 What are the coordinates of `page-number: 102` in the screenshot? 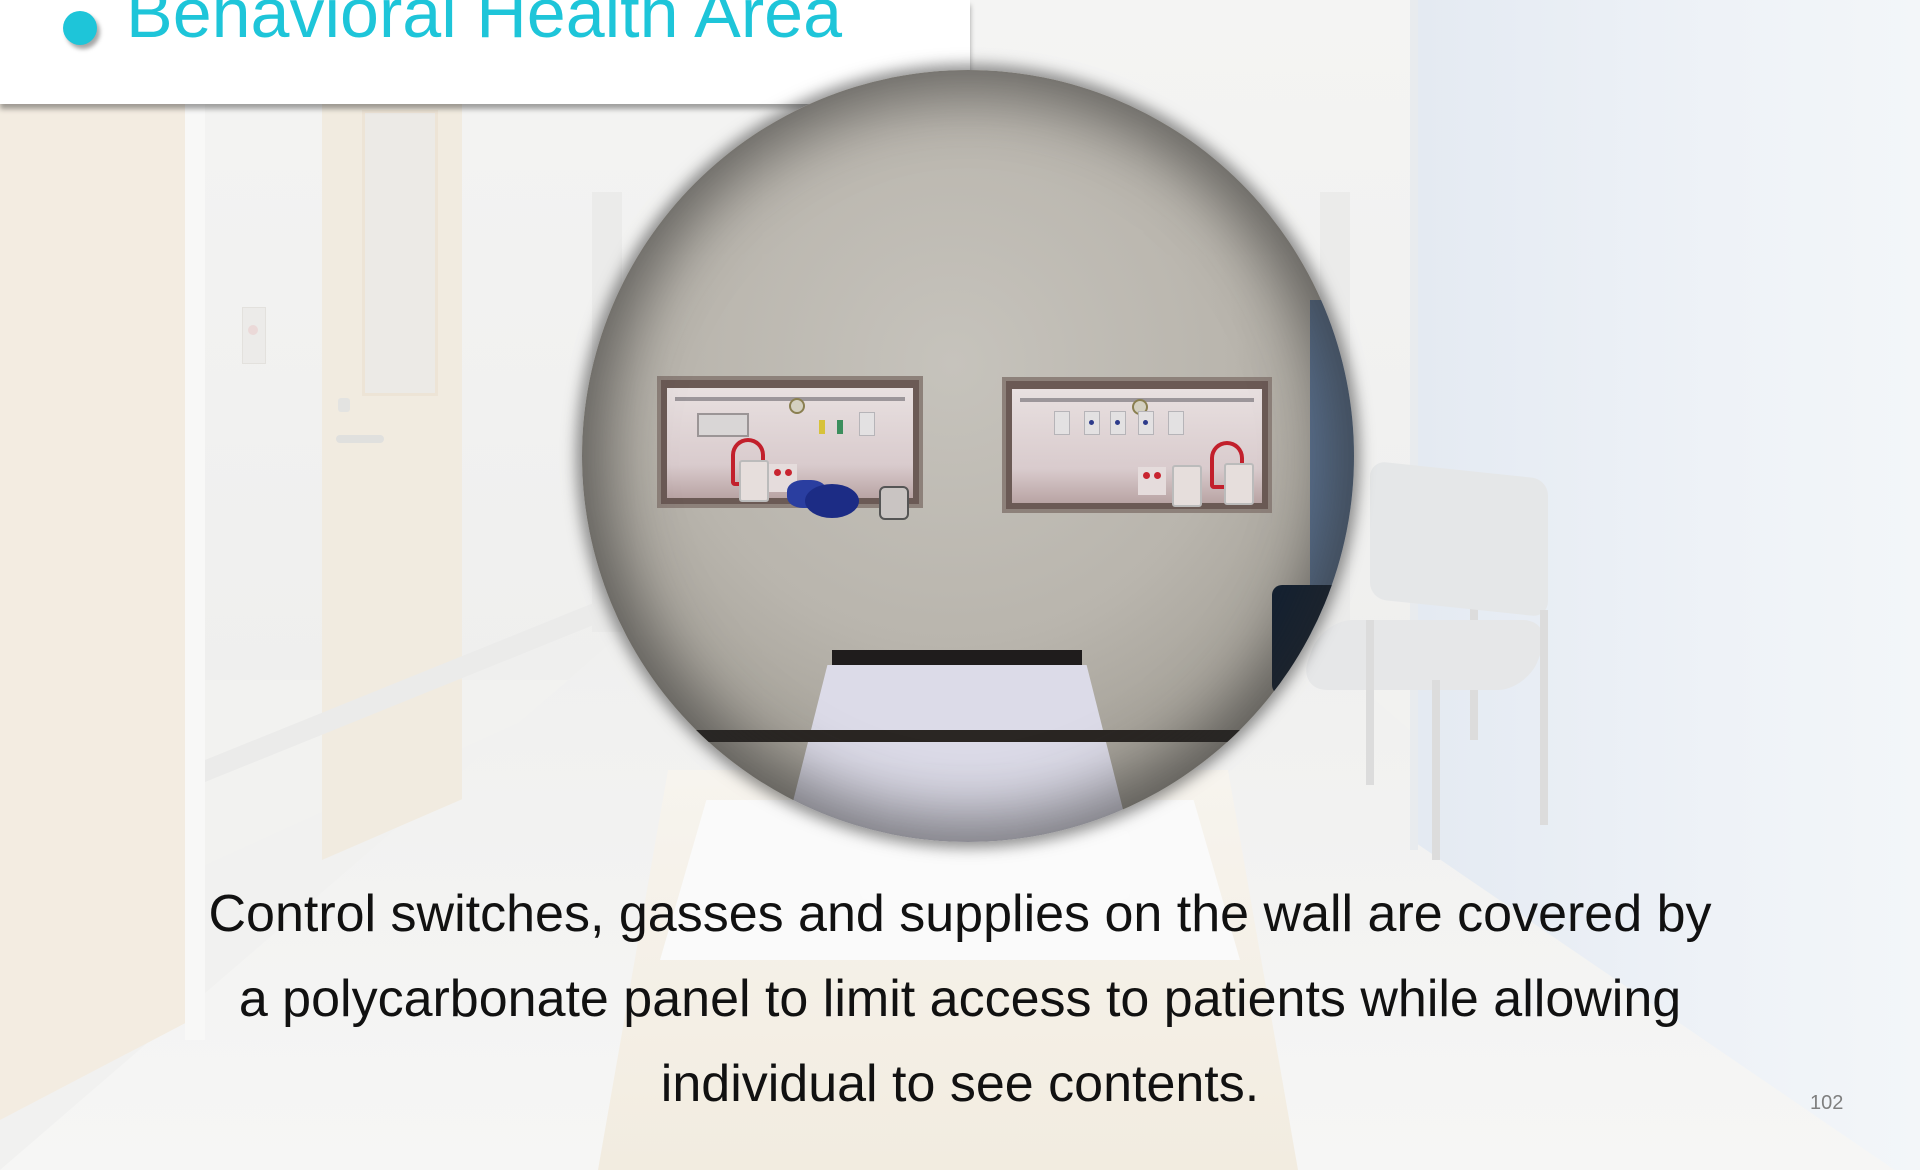 It's located at (1827, 1103).